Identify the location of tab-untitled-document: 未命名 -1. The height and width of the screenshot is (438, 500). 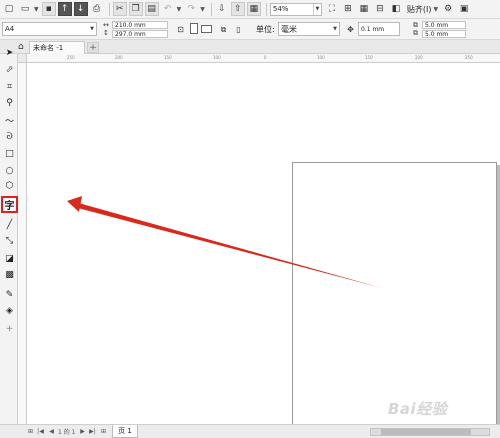
(57, 47).